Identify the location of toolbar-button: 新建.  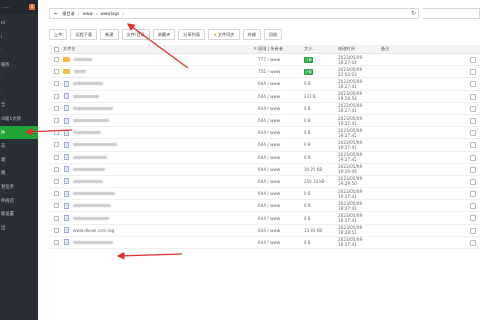
(109, 34).